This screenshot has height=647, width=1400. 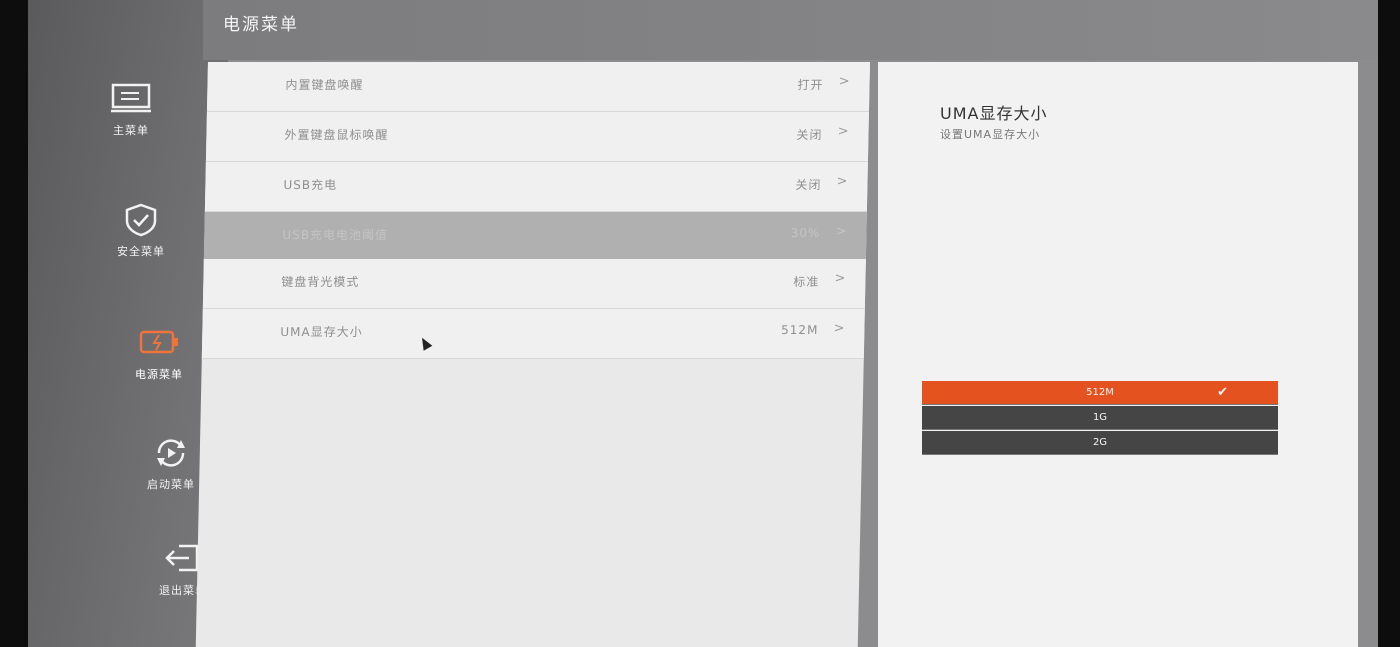 I want to click on option-label: 2G, so click(x=1100, y=442).